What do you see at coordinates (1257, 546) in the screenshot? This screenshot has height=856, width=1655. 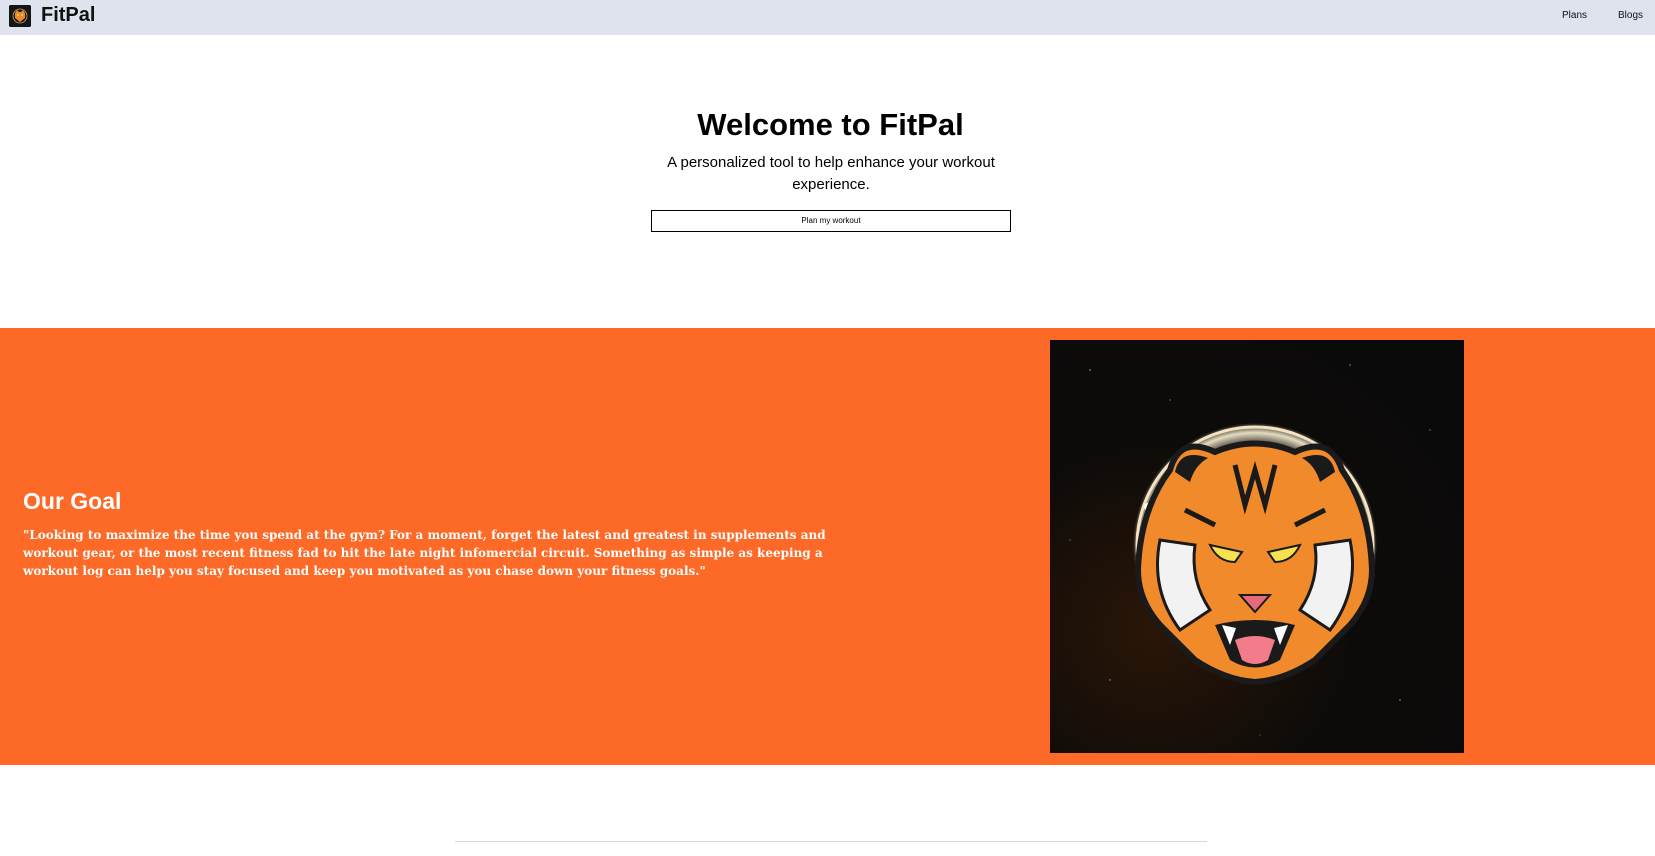 I see `tiger-mascot-icon` at bounding box center [1257, 546].